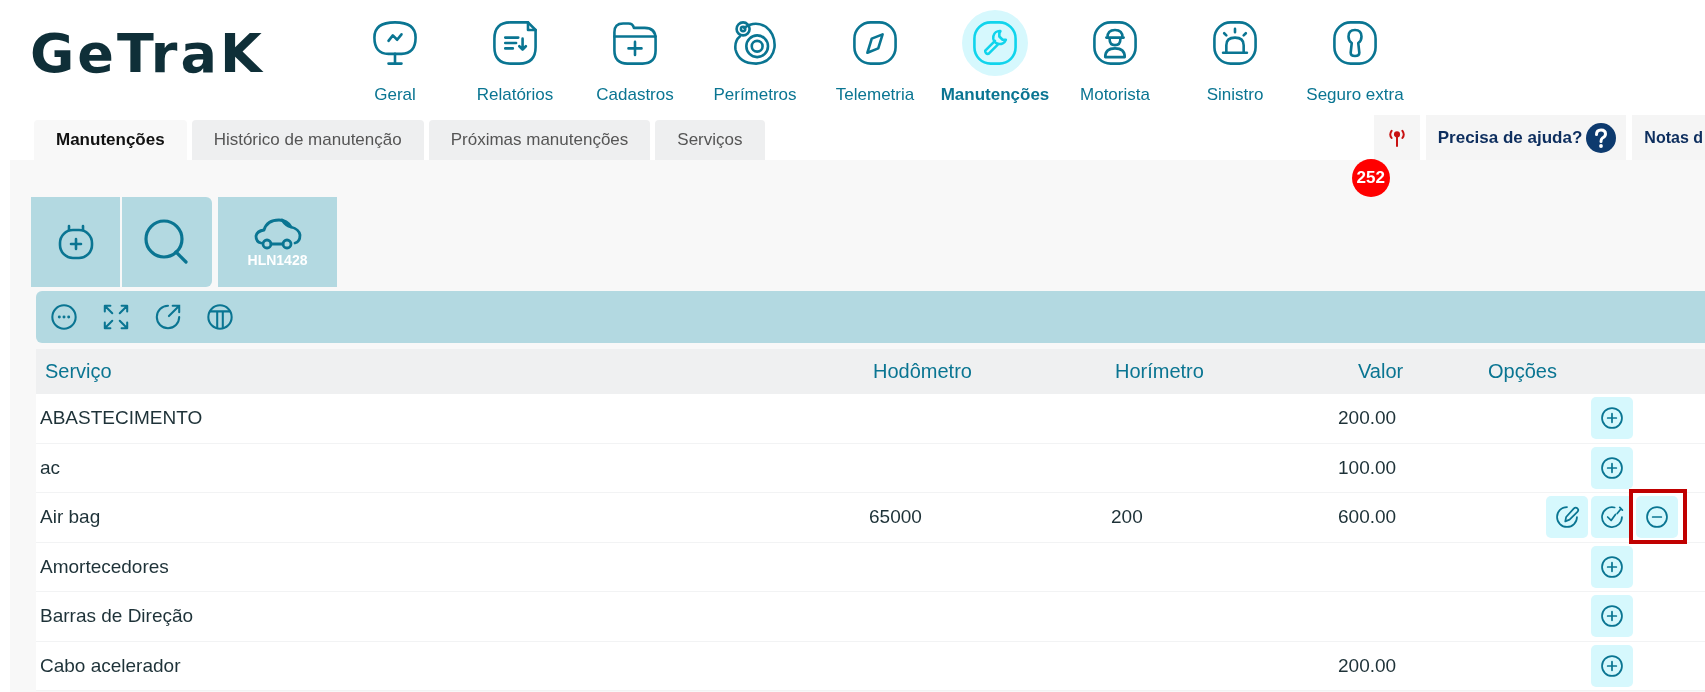  I want to click on plate-label: HLN1428, so click(277, 259).